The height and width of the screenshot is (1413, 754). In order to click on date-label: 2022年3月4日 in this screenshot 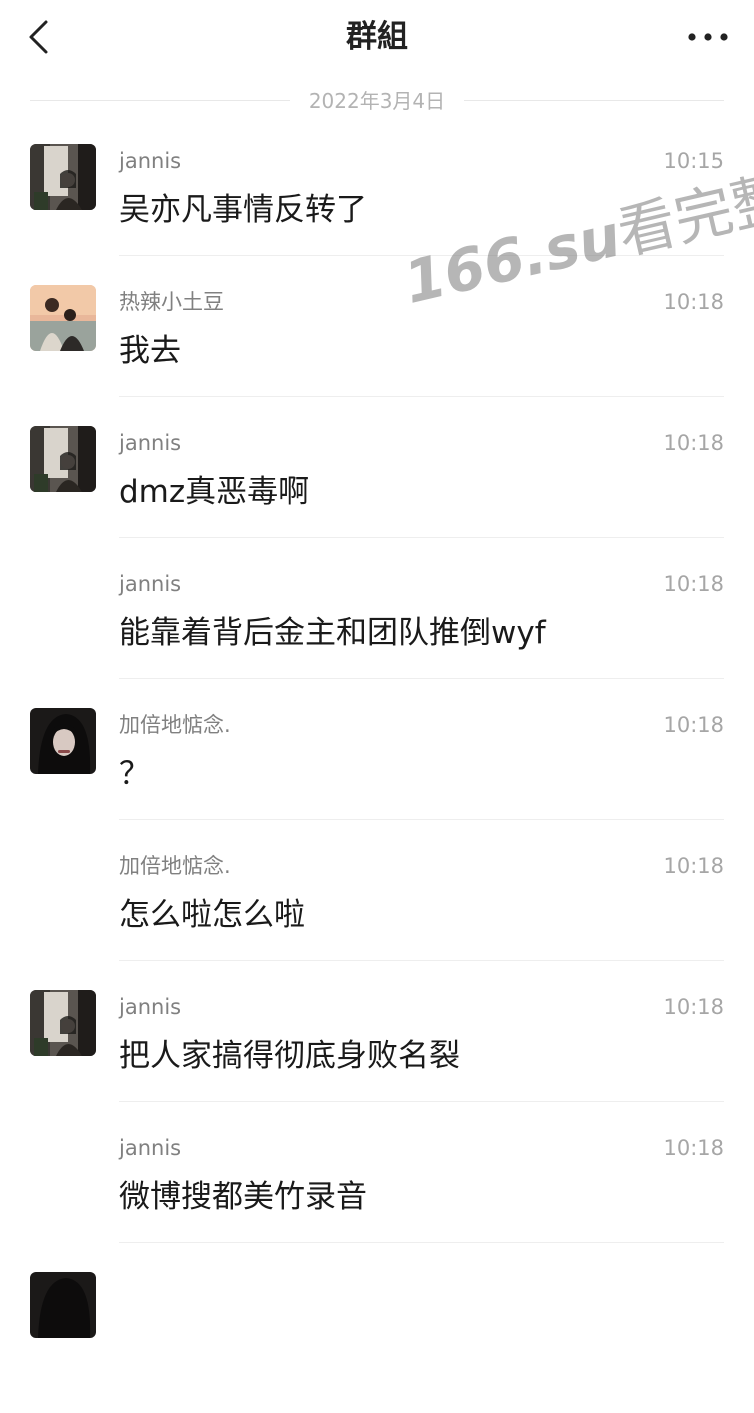, I will do `click(377, 101)`.